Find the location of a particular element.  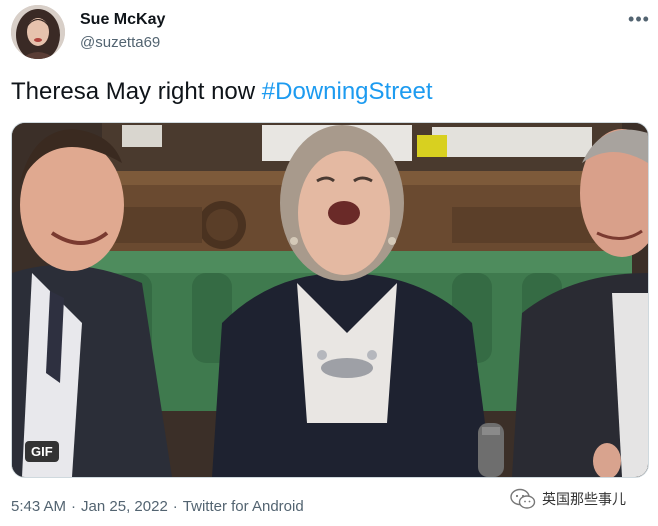

watermark: 英国那些事儿 is located at coordinates (568, 499).